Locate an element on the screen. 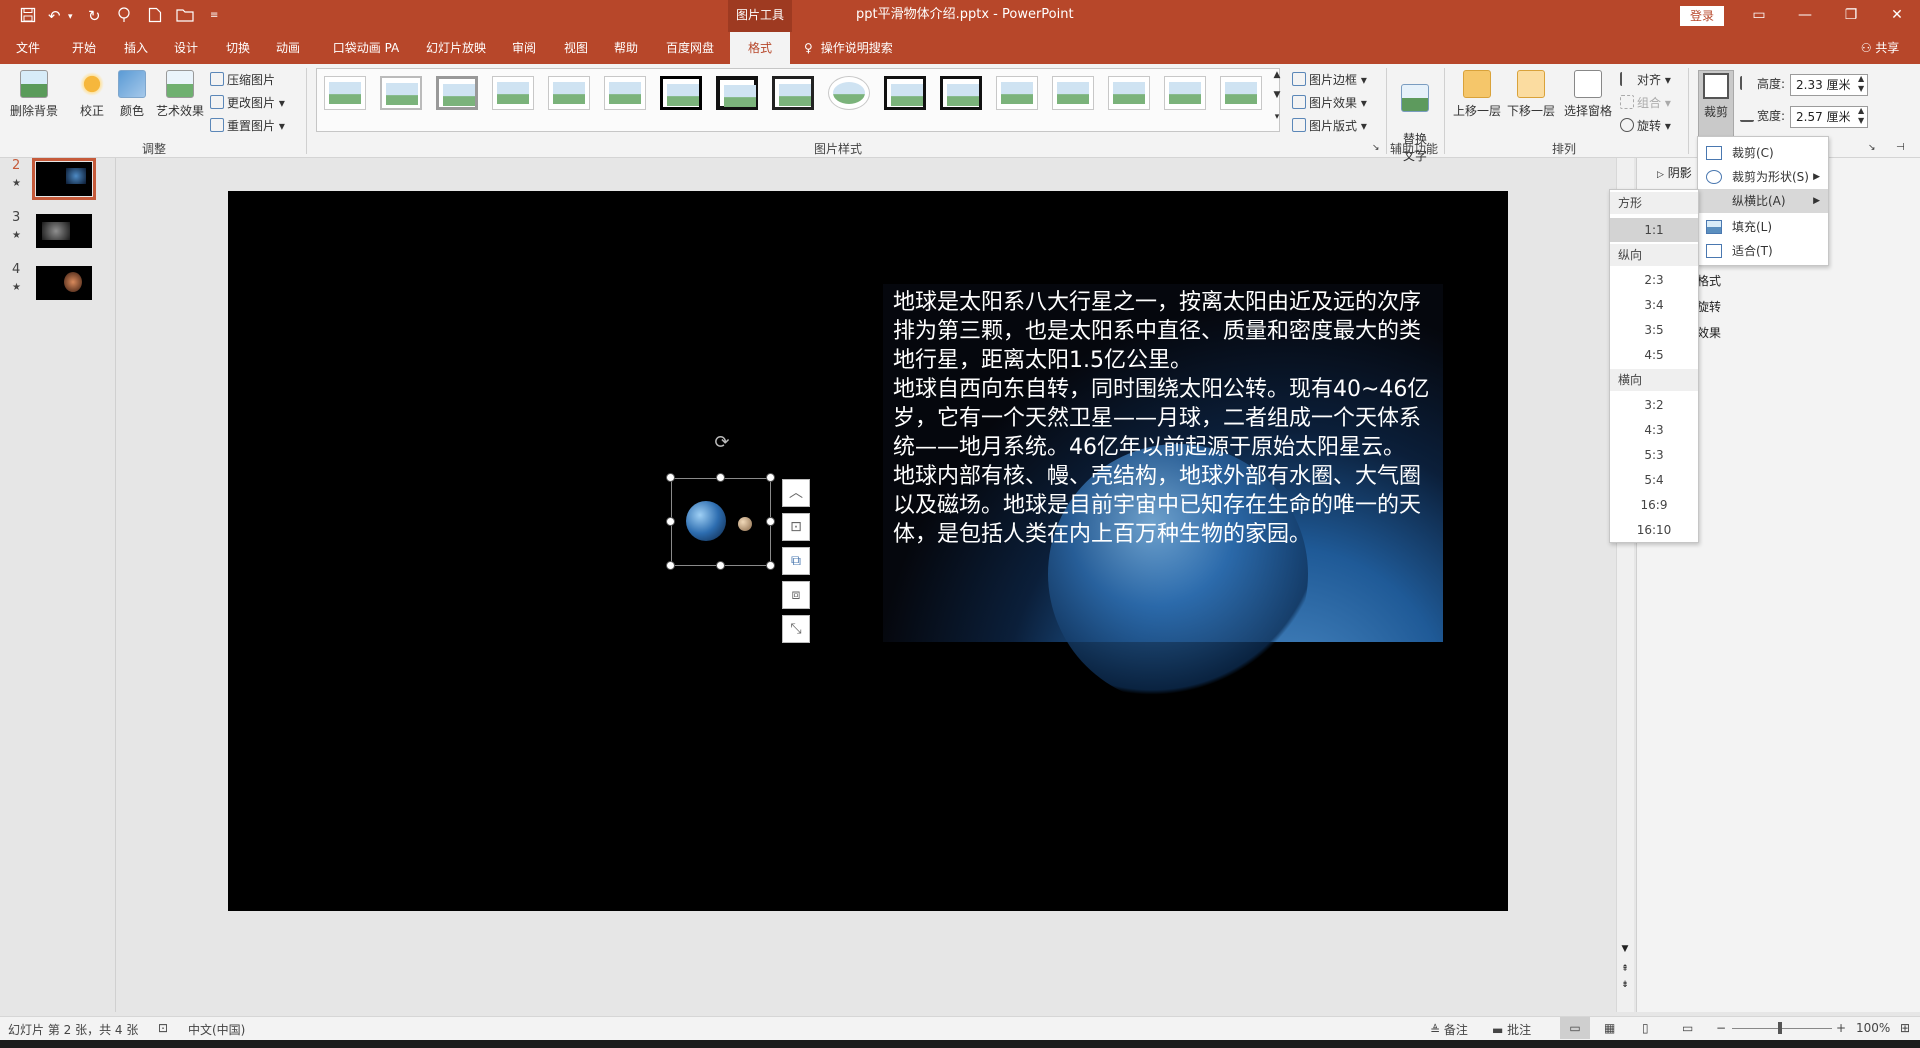  send-backward-button: 下移一层 is located at coordinates (1531, 94).